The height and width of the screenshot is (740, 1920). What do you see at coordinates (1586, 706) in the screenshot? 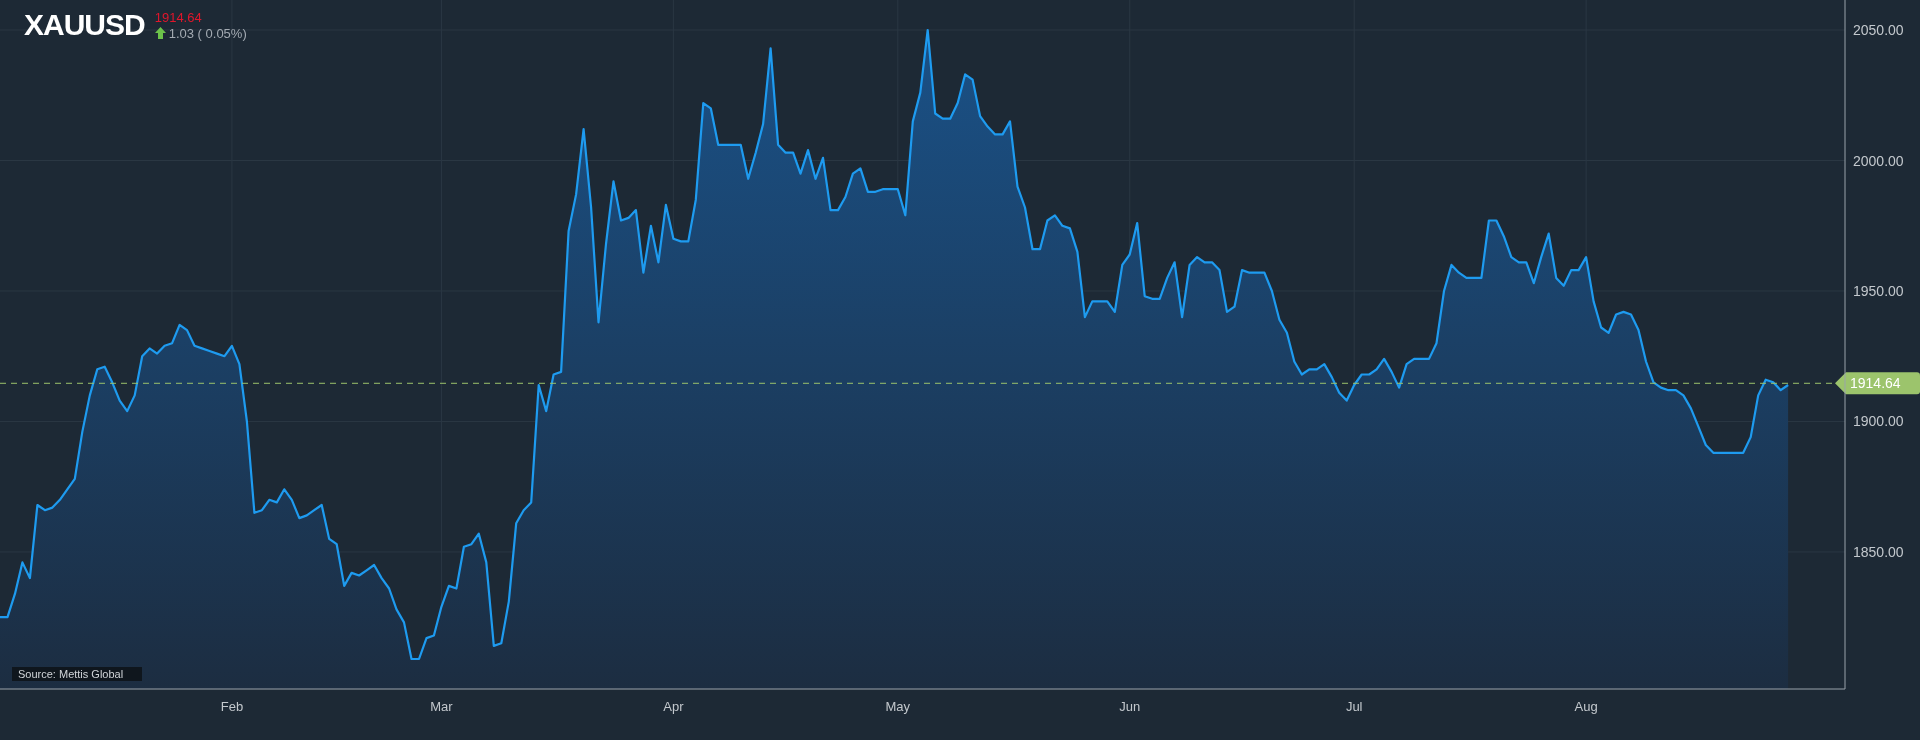
I see `x-axis-label: Aug` at bounding box center [1586, 706].